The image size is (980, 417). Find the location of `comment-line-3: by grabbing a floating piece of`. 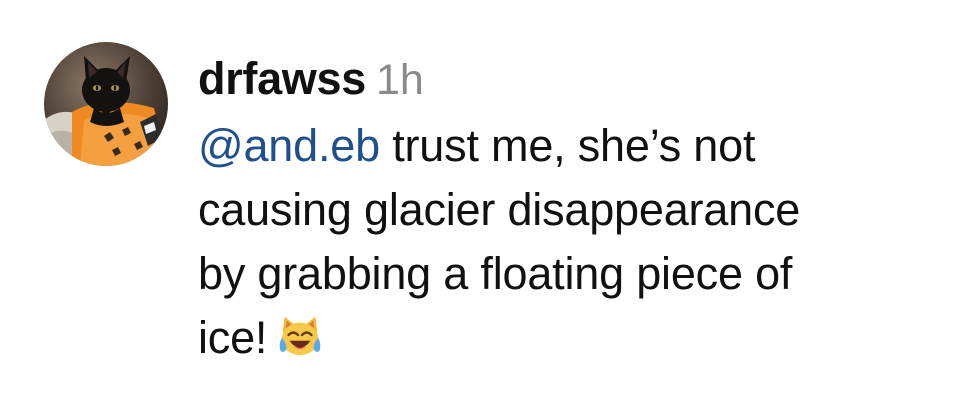

comment-line-3: by grabbing a floating piece of is located at coordinates (495, 273).